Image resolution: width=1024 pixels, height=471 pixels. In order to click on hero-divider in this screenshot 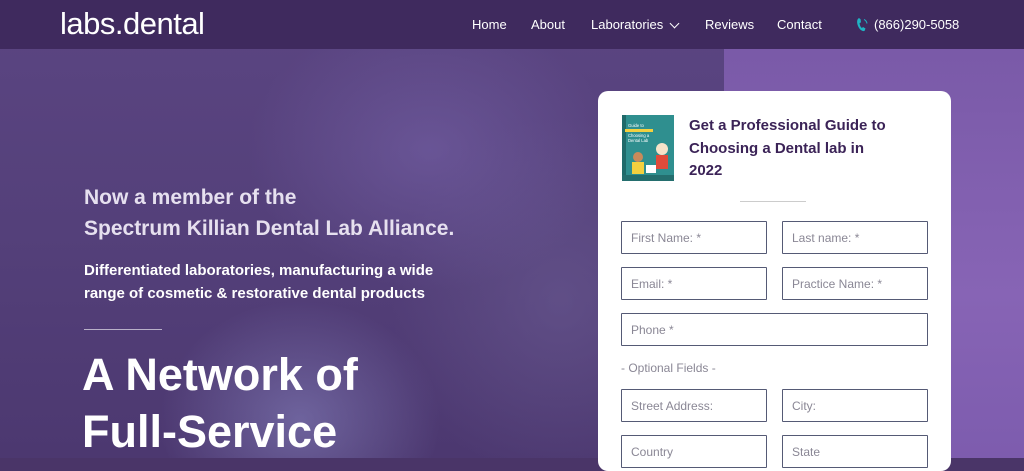, I will do `click(123, 329)`.